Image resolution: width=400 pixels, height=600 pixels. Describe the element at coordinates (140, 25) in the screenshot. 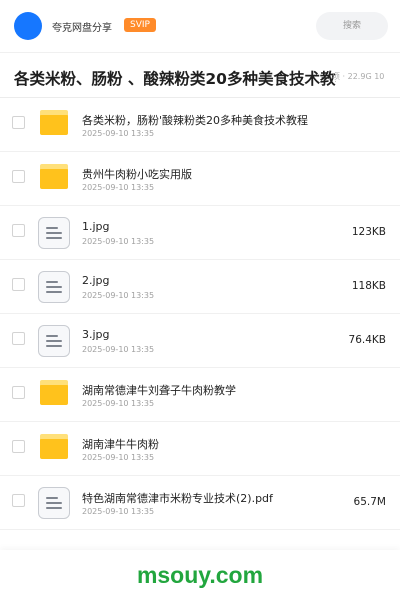

I see `svip-badge: SVIP` at that location.